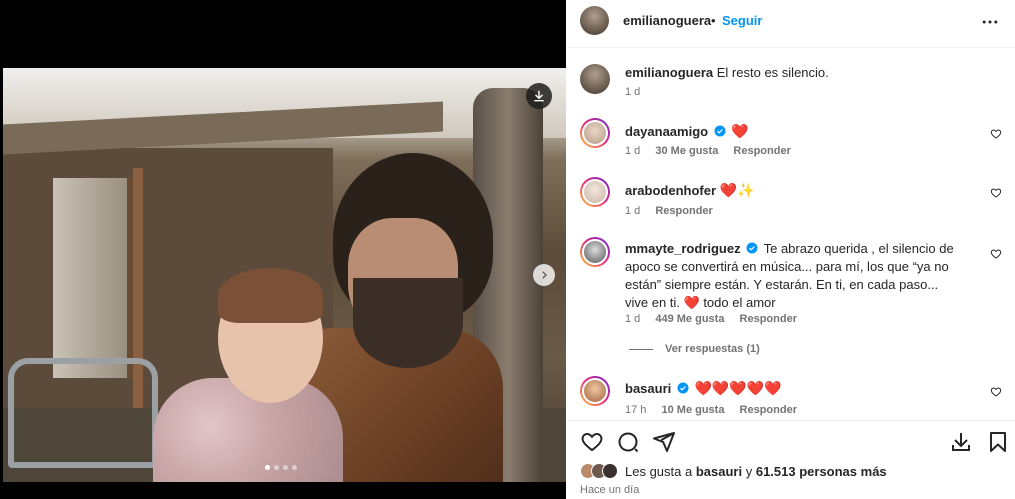  What do you see at coordinates (990, 22) in the screenshot?
I see `more-icon` at bounding box center [990, 22].